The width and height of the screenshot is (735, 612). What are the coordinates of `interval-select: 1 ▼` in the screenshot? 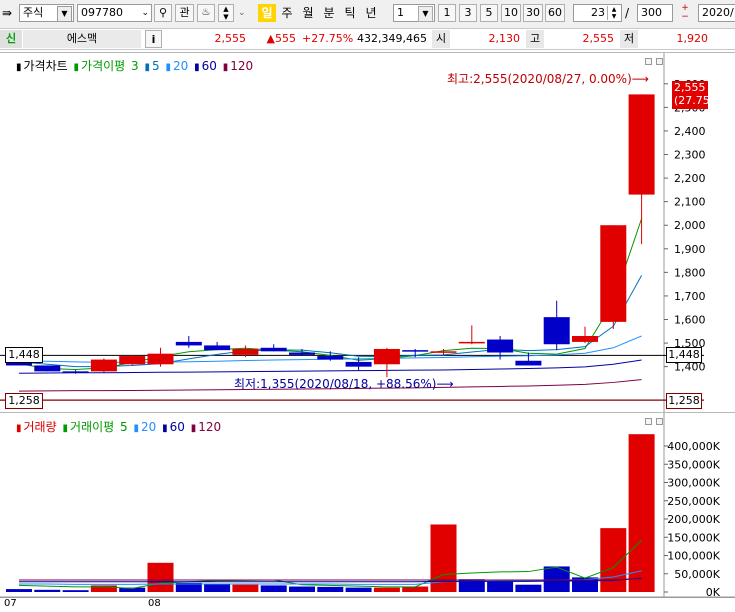 It's located at (414, 13).